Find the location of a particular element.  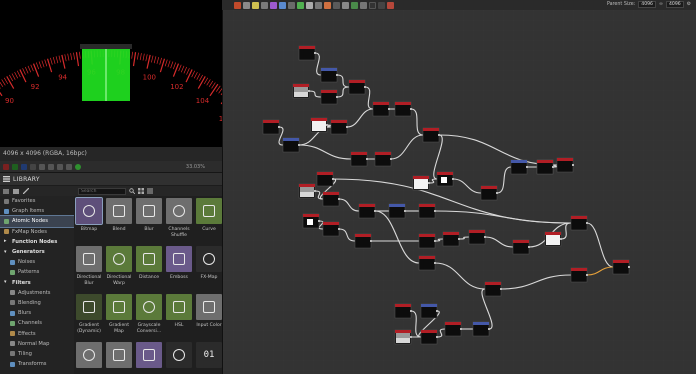

library-tile: Directional Warp is located at coordinates (119, 270).